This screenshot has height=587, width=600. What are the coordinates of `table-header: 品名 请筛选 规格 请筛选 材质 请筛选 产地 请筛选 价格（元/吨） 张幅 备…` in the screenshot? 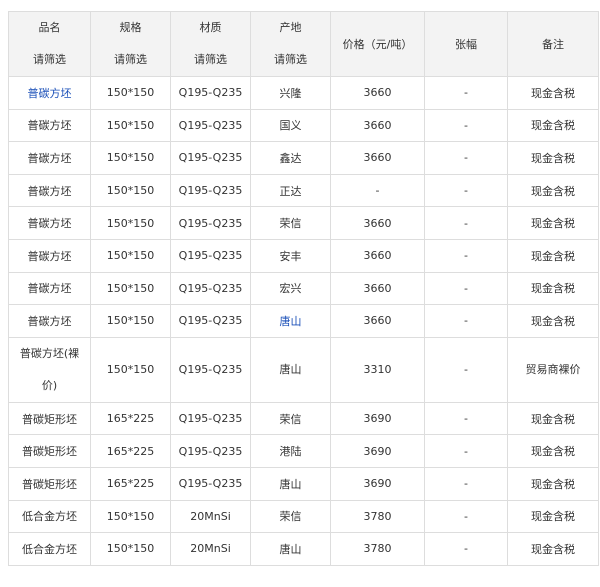 It's located at (303, 44).